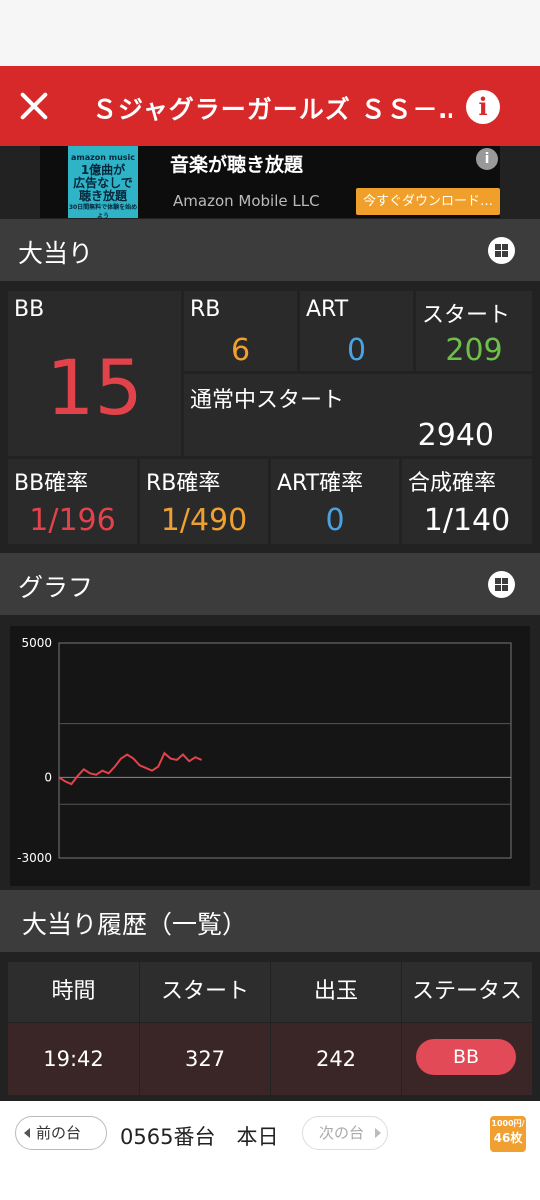  Describe the element at coordinates (102, 196) in the screenshot. I see `ad-thumb-line3: 聴き放題` at that location.